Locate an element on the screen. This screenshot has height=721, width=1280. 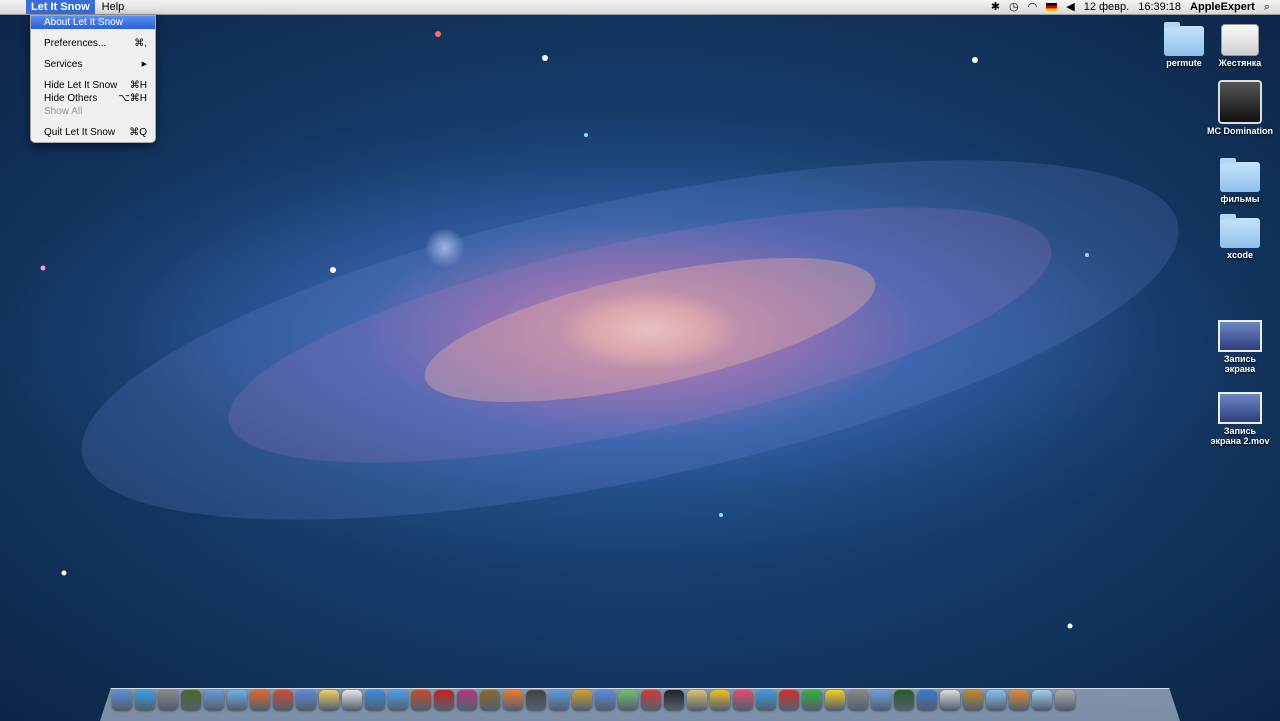
user-menu: AppleExpert is located at coordinates (1222, 7).